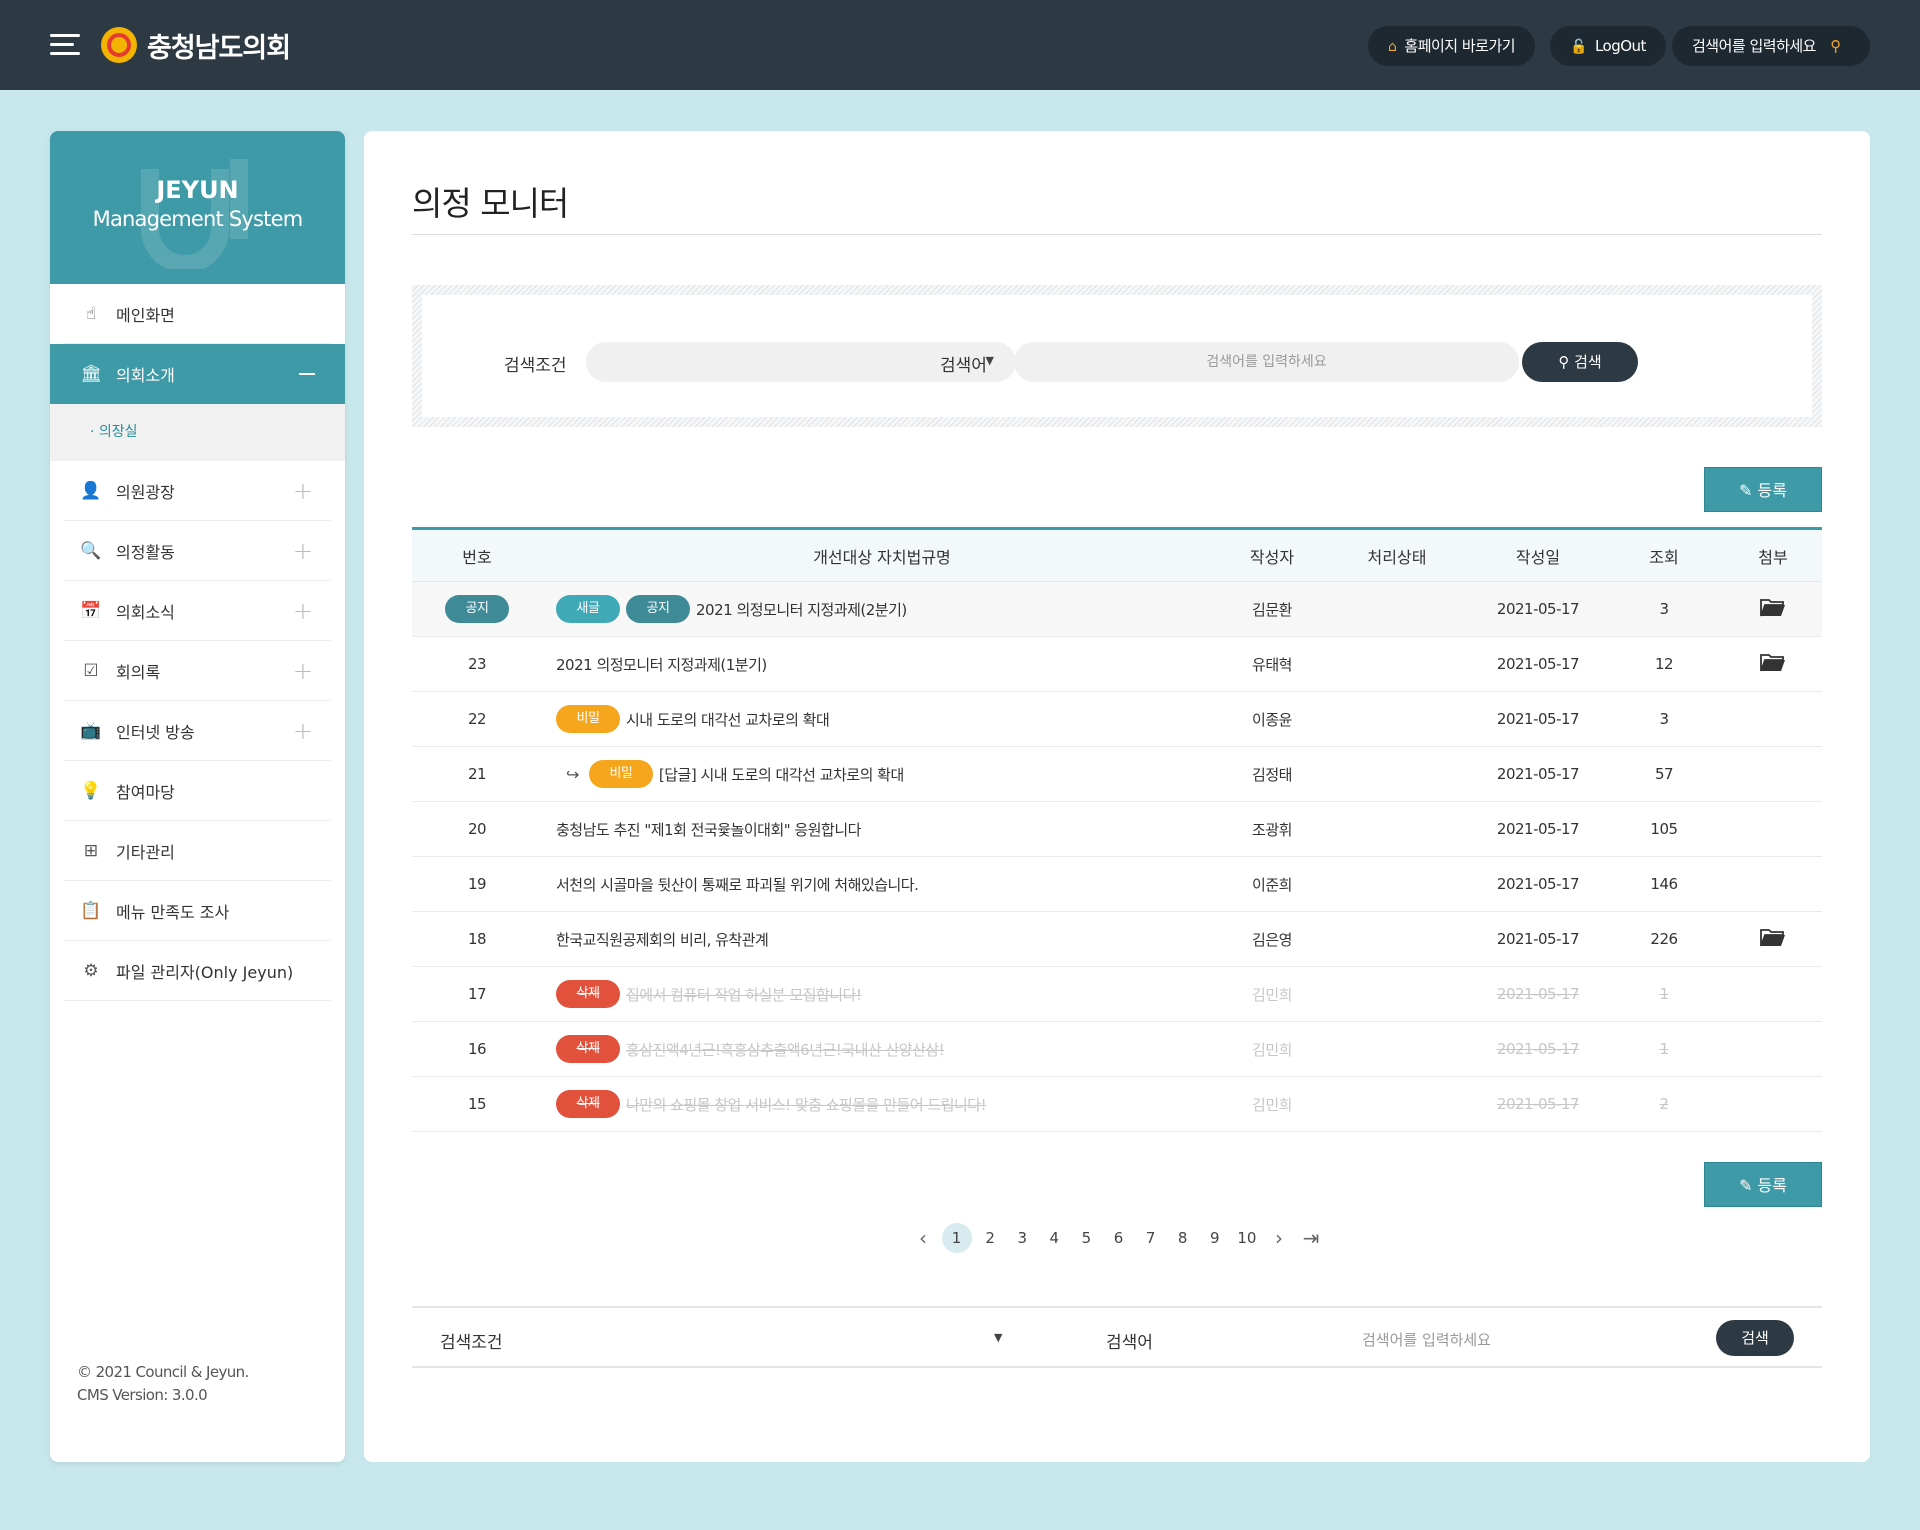 Image resolution: width=1920 pixels, height=1530 pixels. Describe the element at coordinates (219, 45) in the screenshot. I see `brand-title: 충청남도의회` at that location.